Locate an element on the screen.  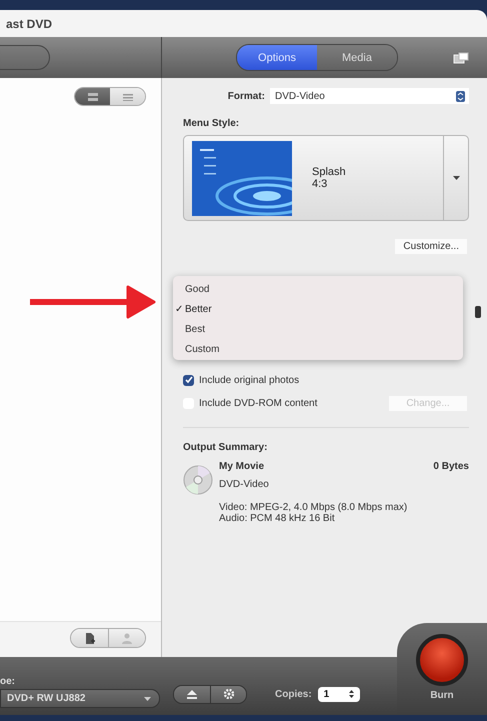
drive-label: oe: is located at coordinates (8, 681).